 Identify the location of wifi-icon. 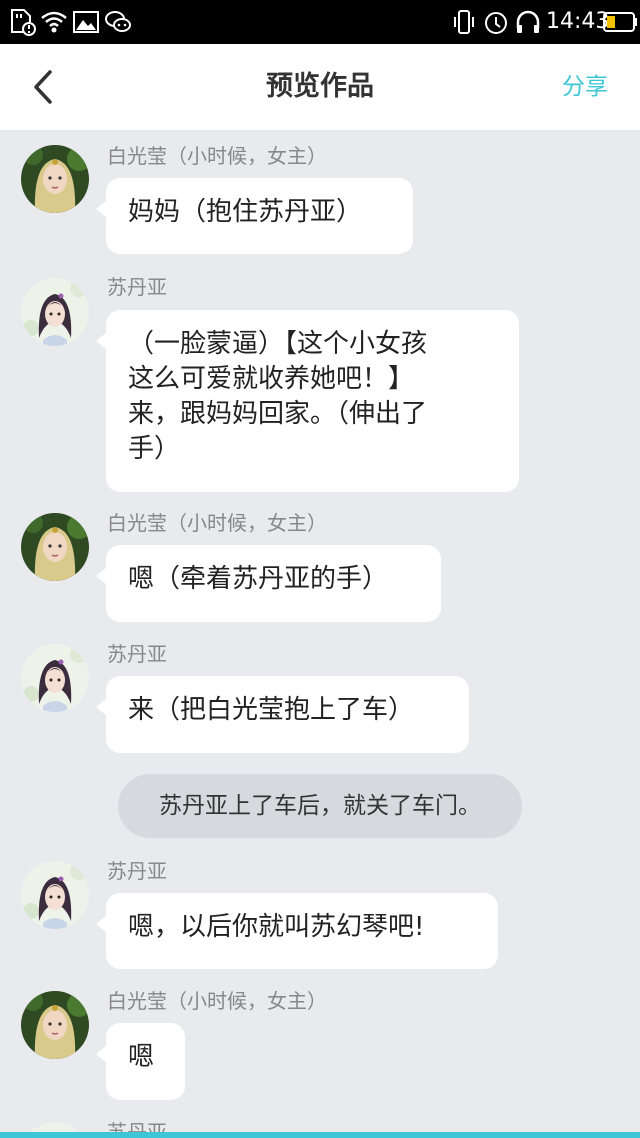
(54, 22).